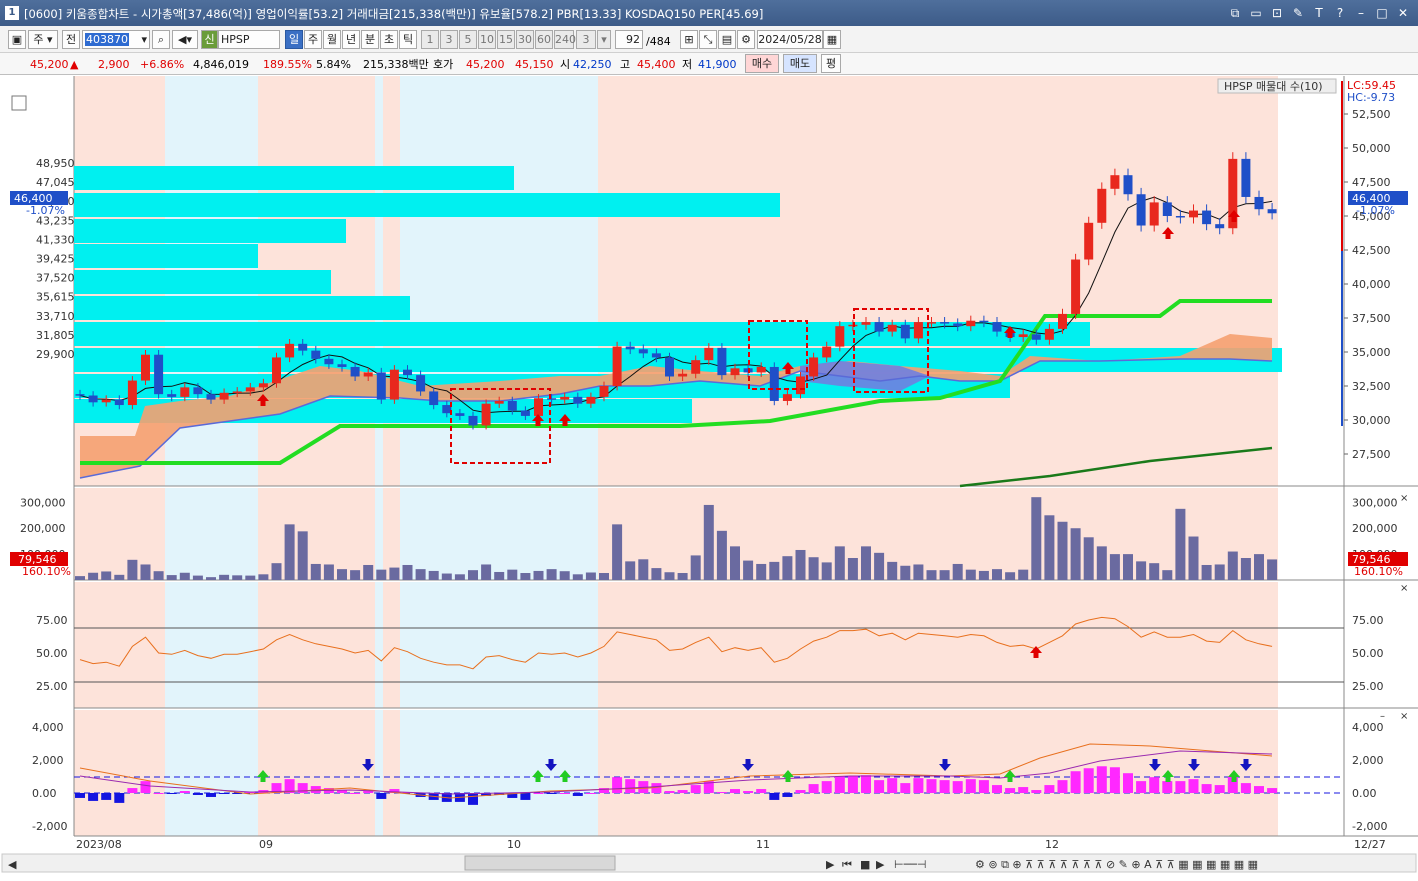 The image size is (1418, 881). I want to click on tab-month: 월, so click(332, 39).